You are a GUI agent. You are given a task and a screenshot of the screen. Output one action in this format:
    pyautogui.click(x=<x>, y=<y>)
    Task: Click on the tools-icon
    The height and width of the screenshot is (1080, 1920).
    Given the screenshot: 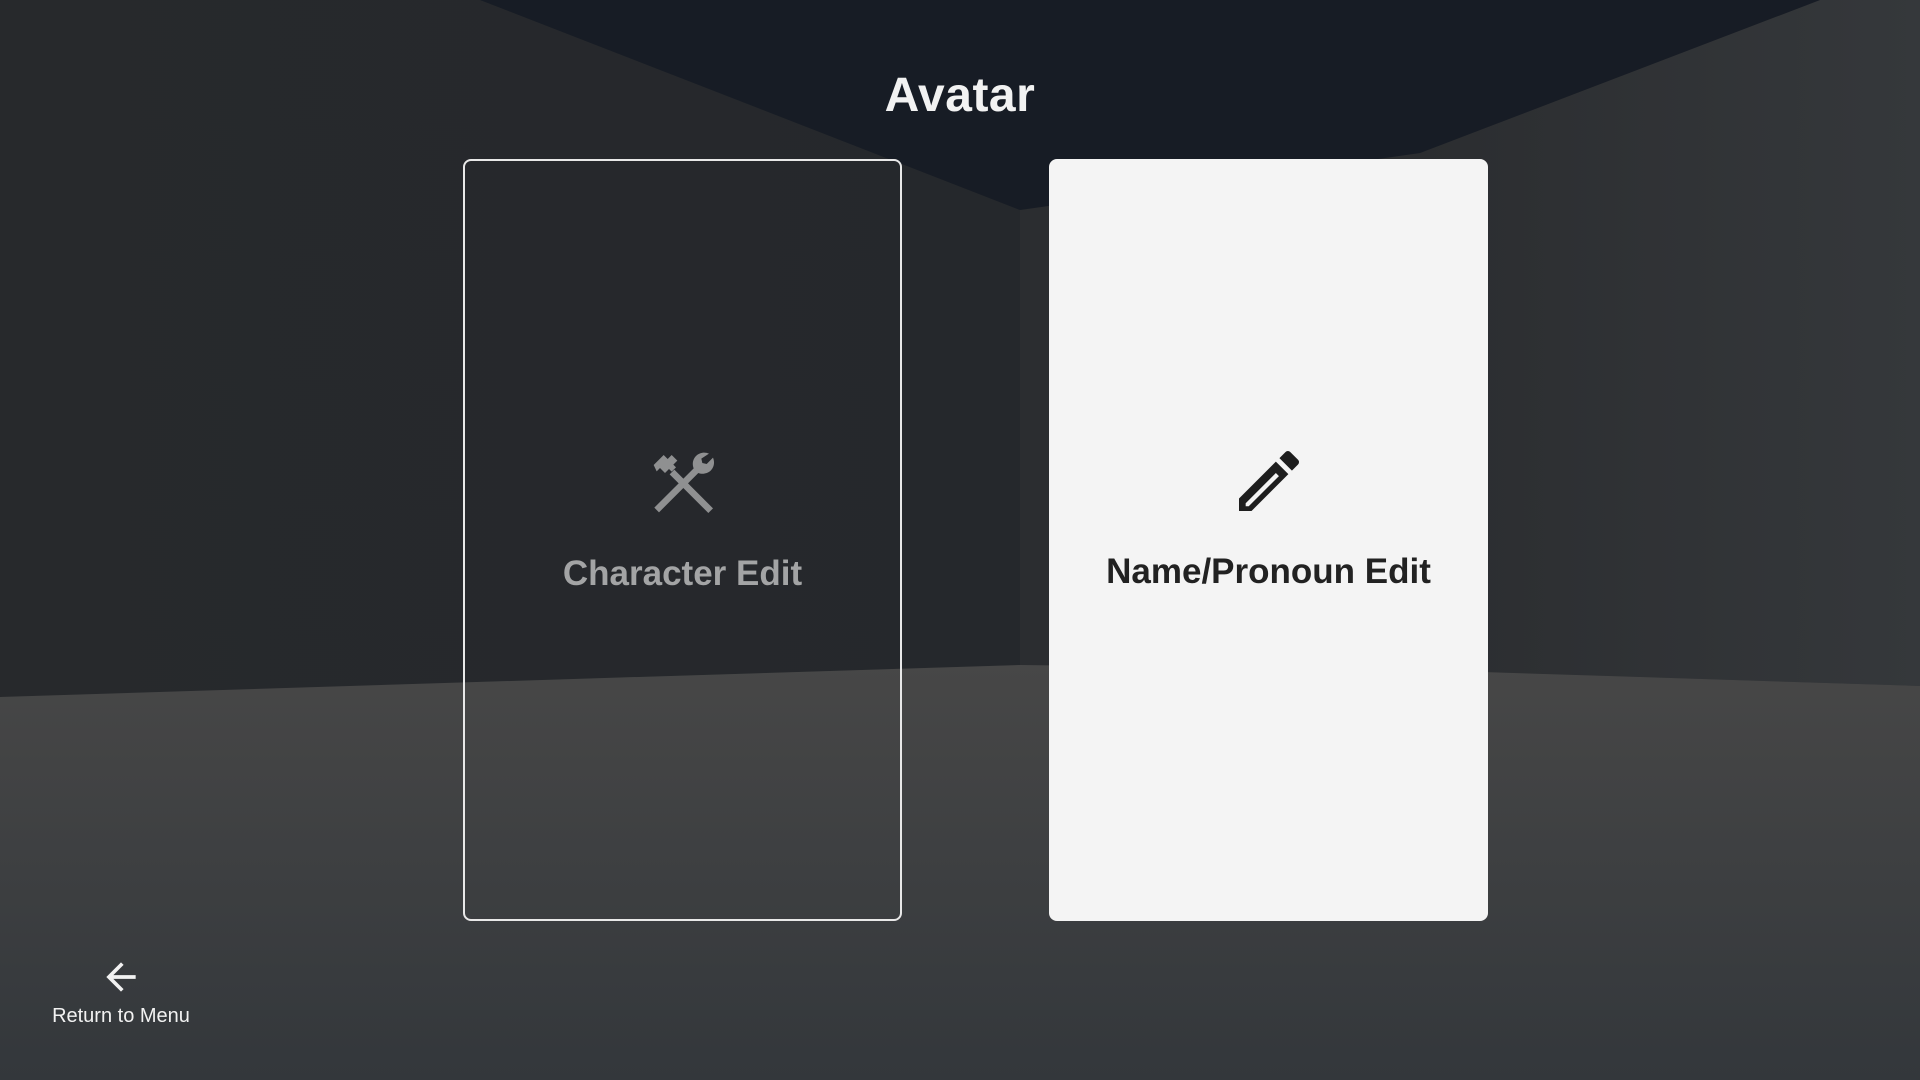 What is the action you would take?
    pyautogui.click(x=683, y=482)
    